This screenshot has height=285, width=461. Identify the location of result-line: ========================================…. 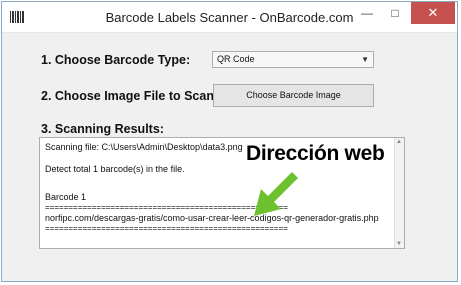
(166, 228).